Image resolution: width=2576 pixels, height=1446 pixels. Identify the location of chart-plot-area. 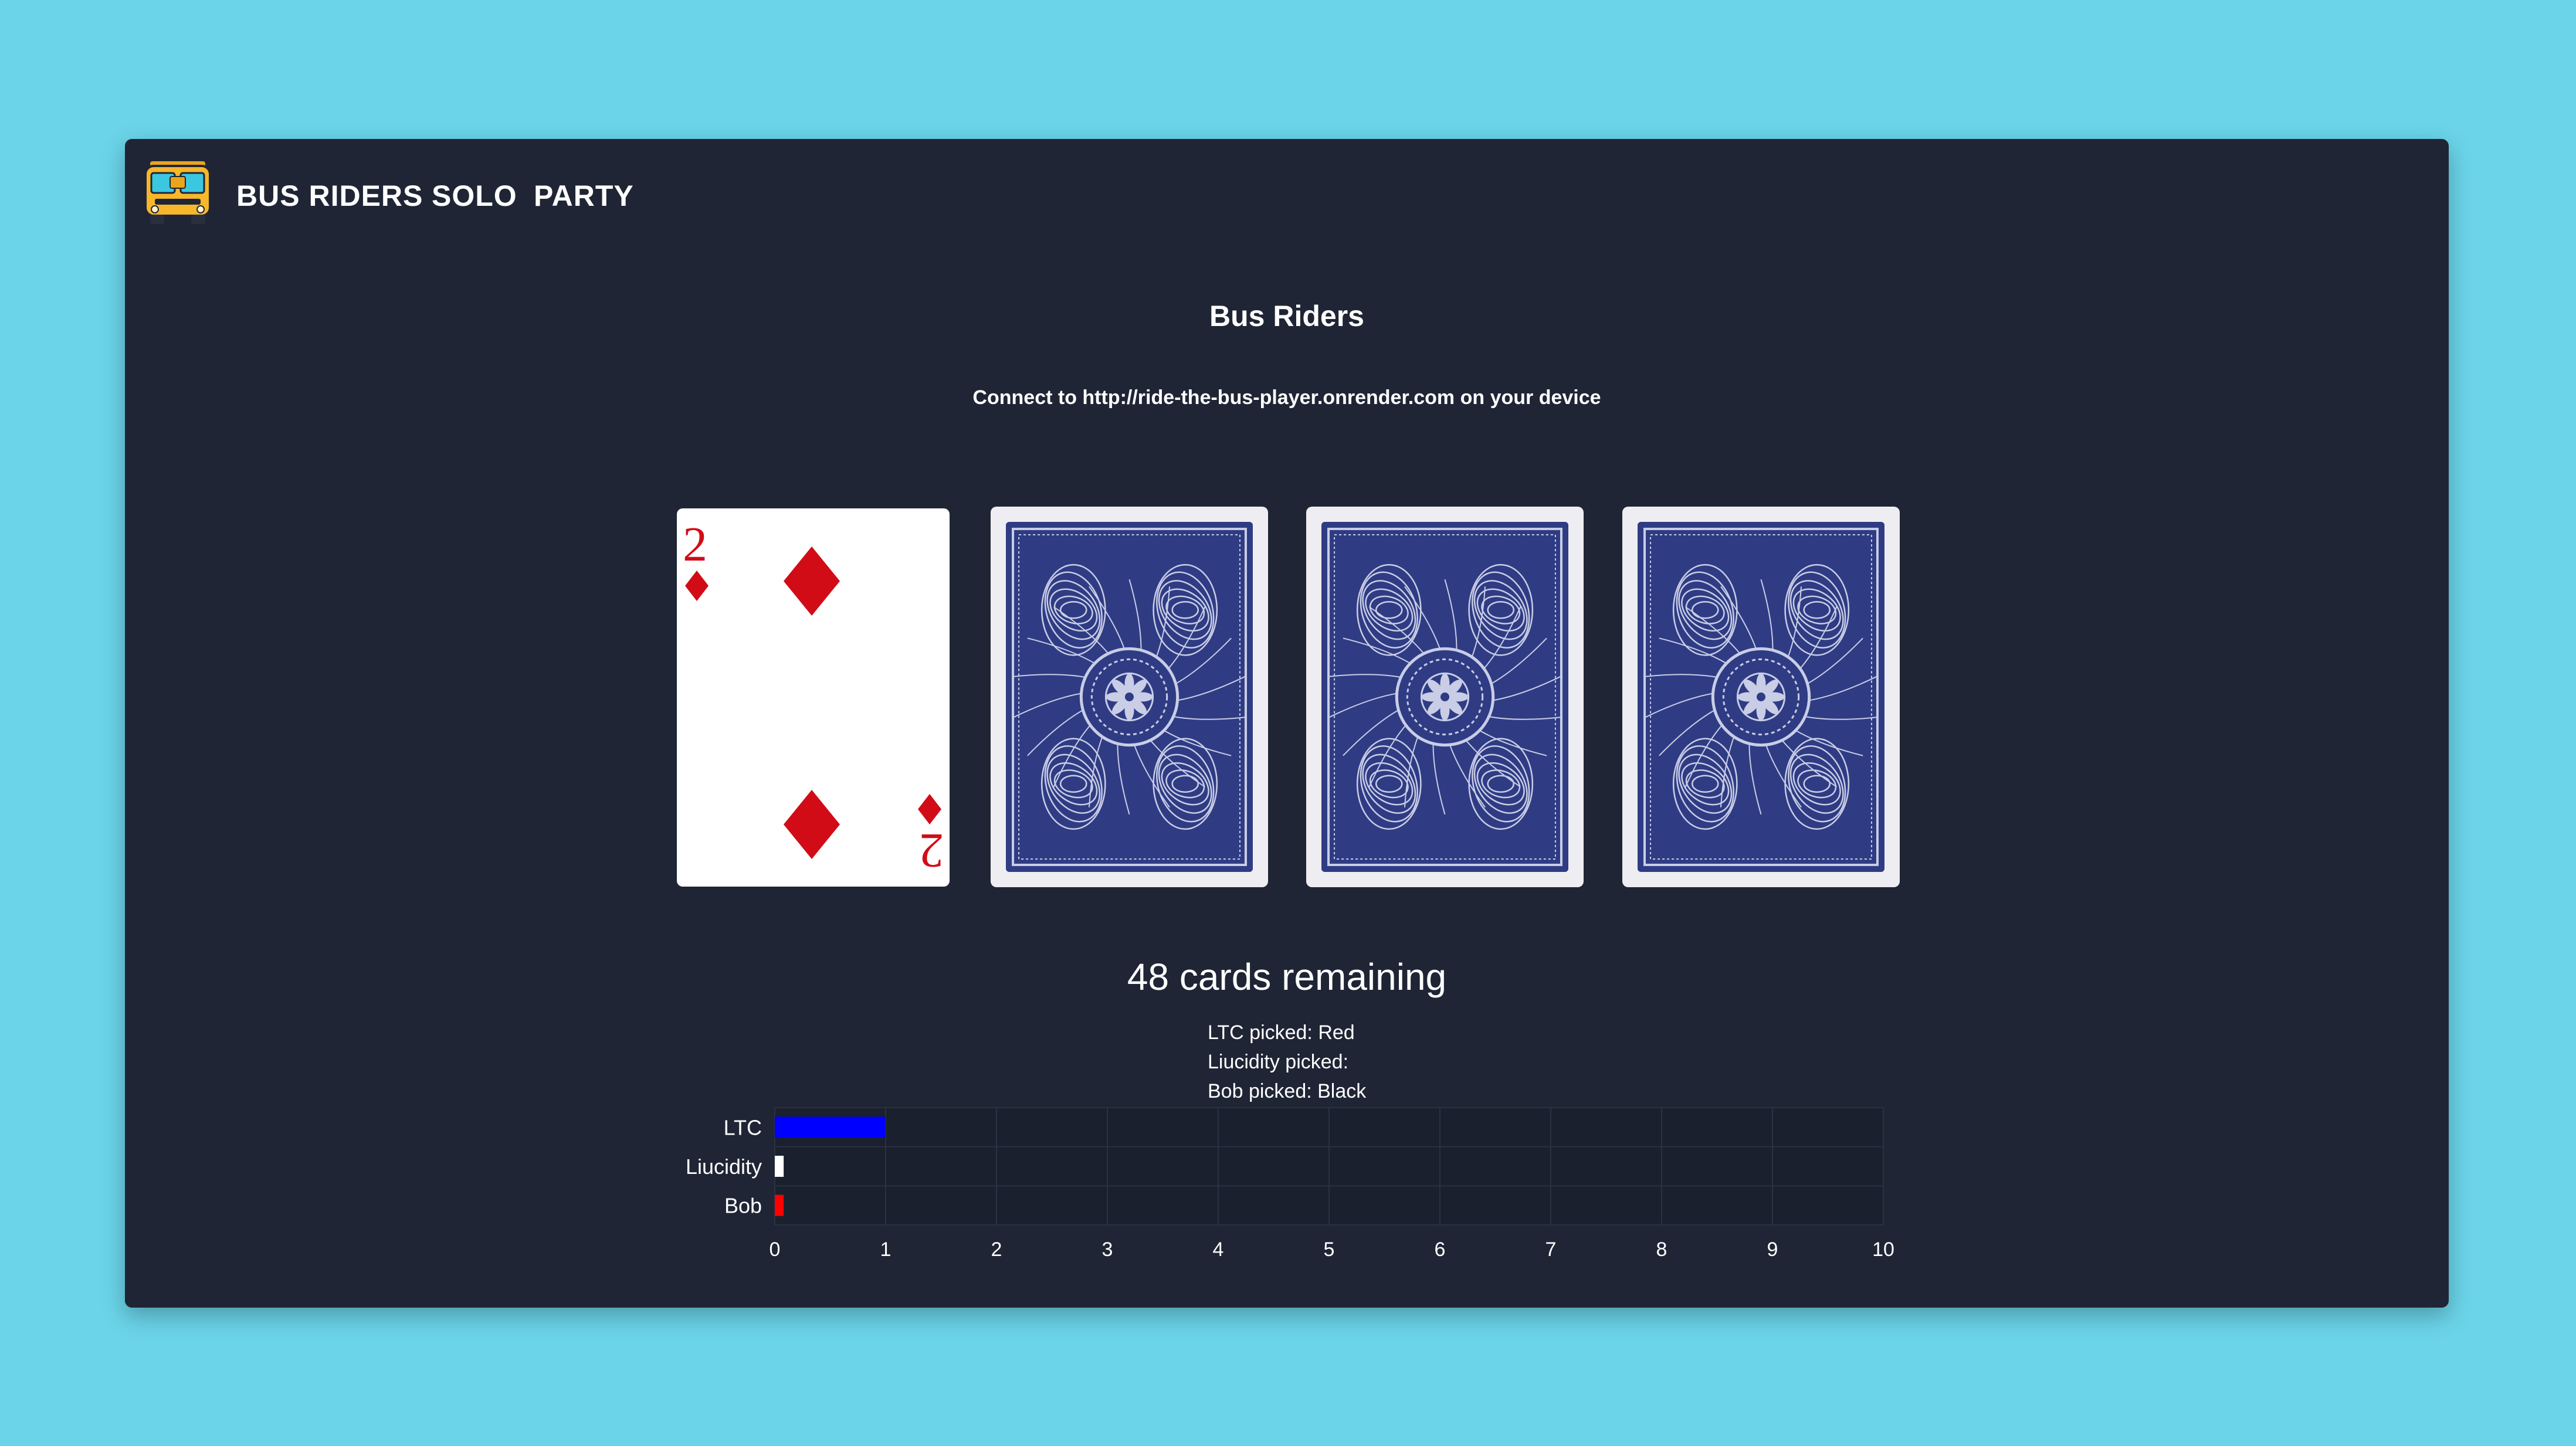
(1329, 1166).